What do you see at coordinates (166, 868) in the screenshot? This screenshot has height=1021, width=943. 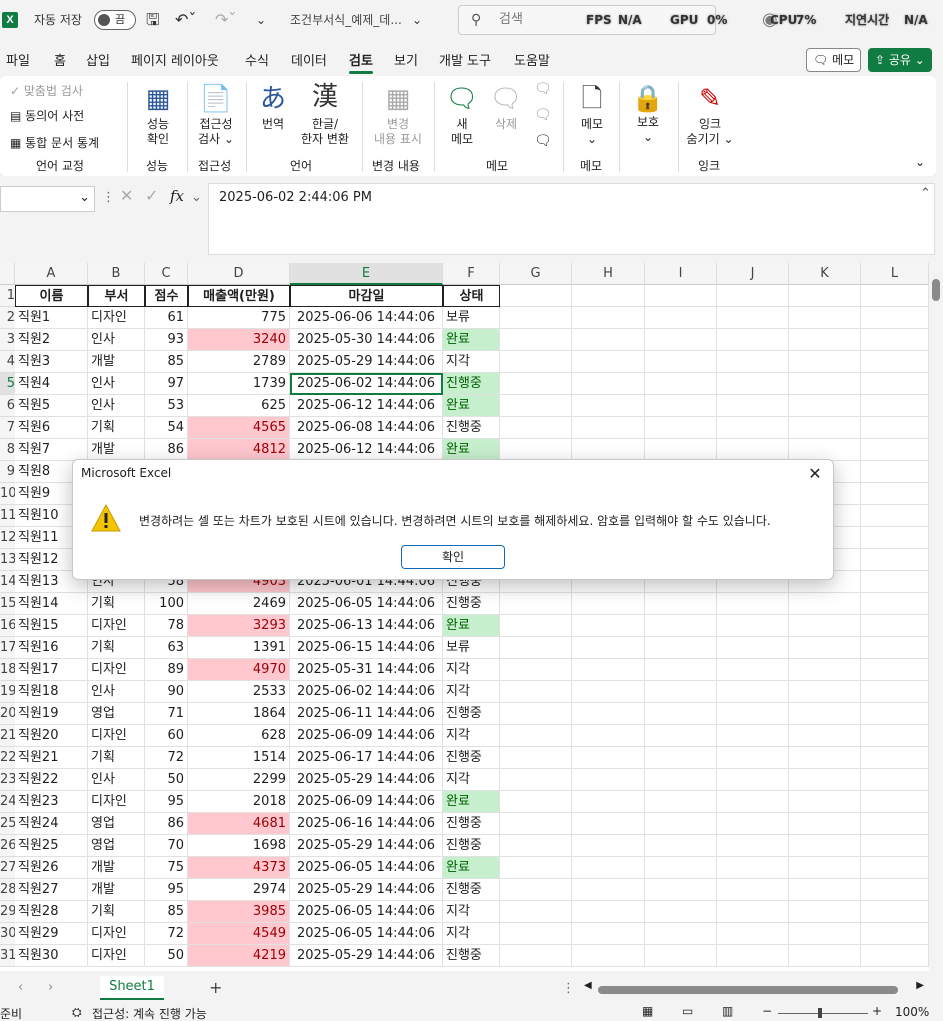 I see `table-cell: 75` at bounding box center [166, 868].